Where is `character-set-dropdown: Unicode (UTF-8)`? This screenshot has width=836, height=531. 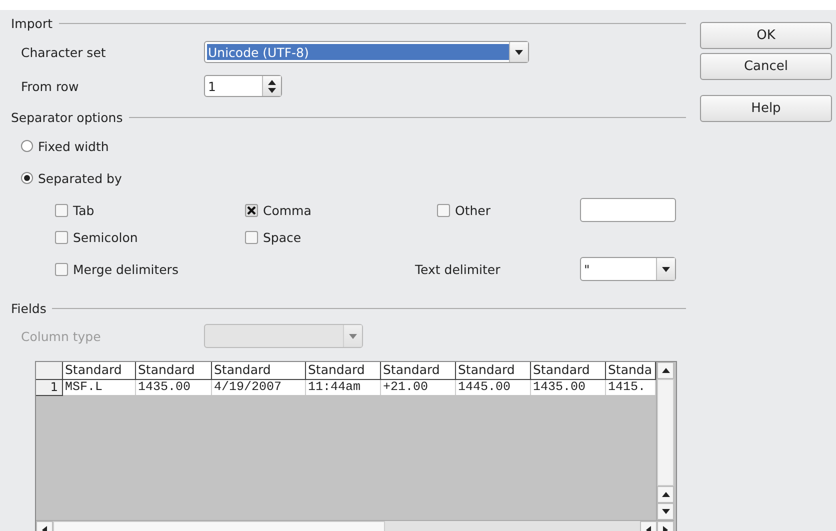 character-set-dropdown: Unicode (UTF-8) is located at coordinates (366, 52).